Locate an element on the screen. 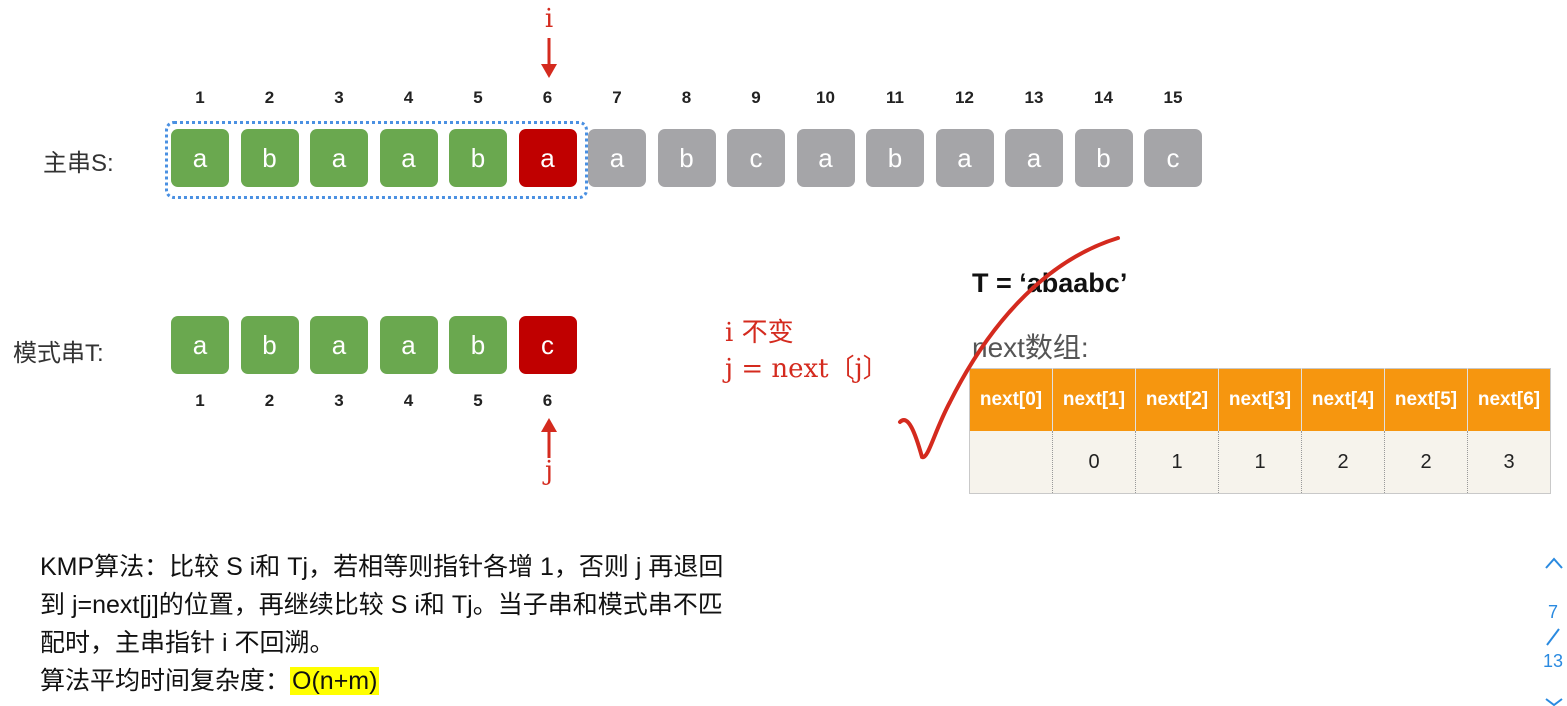 The image size is (1567, 706). next-header-cell: next[2] is located at coordinates (1177, 399).